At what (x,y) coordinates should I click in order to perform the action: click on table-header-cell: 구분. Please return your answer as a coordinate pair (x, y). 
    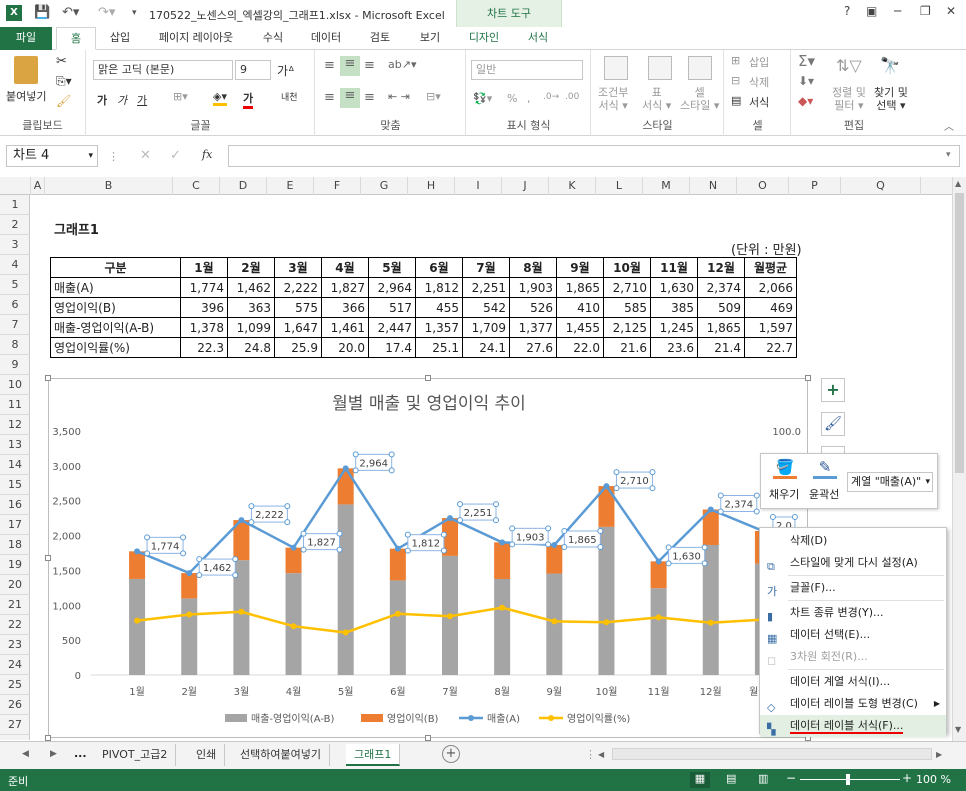
    Looking at the image, I should click on (115, 267).